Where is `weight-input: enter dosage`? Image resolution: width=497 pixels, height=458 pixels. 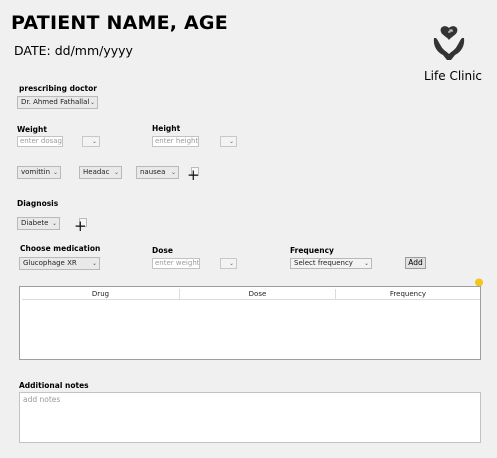 weight-input: enter dosage is located at coordinates (40, 141).